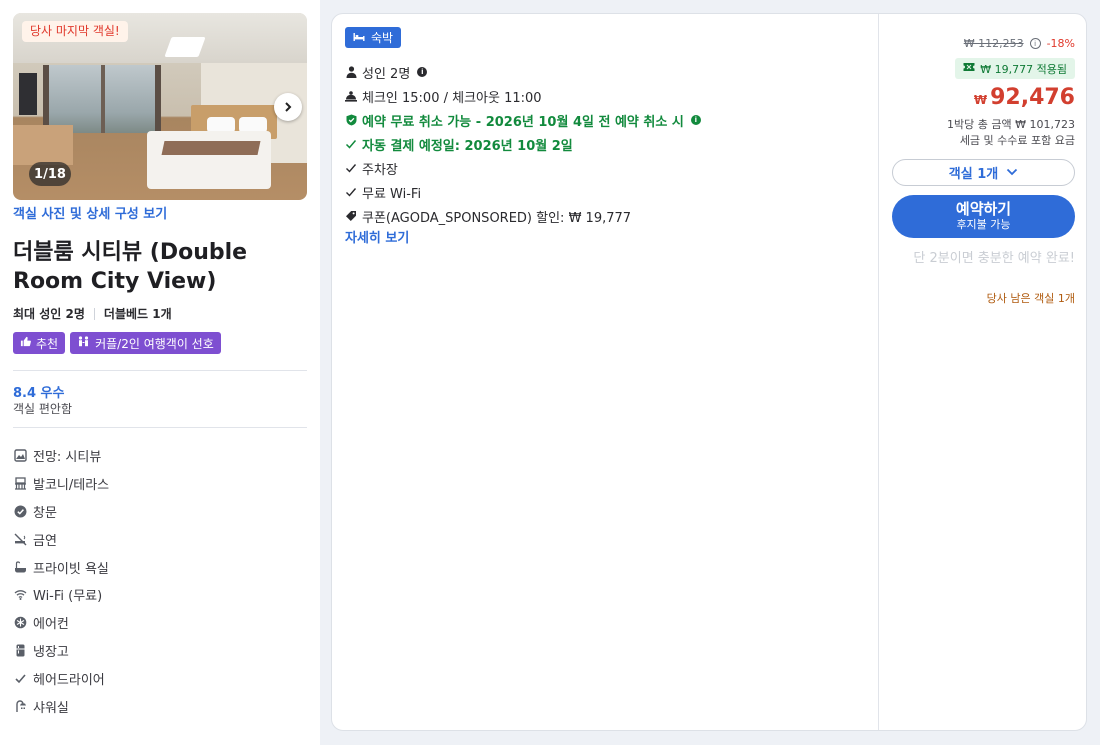 This screenshot has height=745, width=1100. I want to click on stay-type-badge: 숙박, so click(373, 37).